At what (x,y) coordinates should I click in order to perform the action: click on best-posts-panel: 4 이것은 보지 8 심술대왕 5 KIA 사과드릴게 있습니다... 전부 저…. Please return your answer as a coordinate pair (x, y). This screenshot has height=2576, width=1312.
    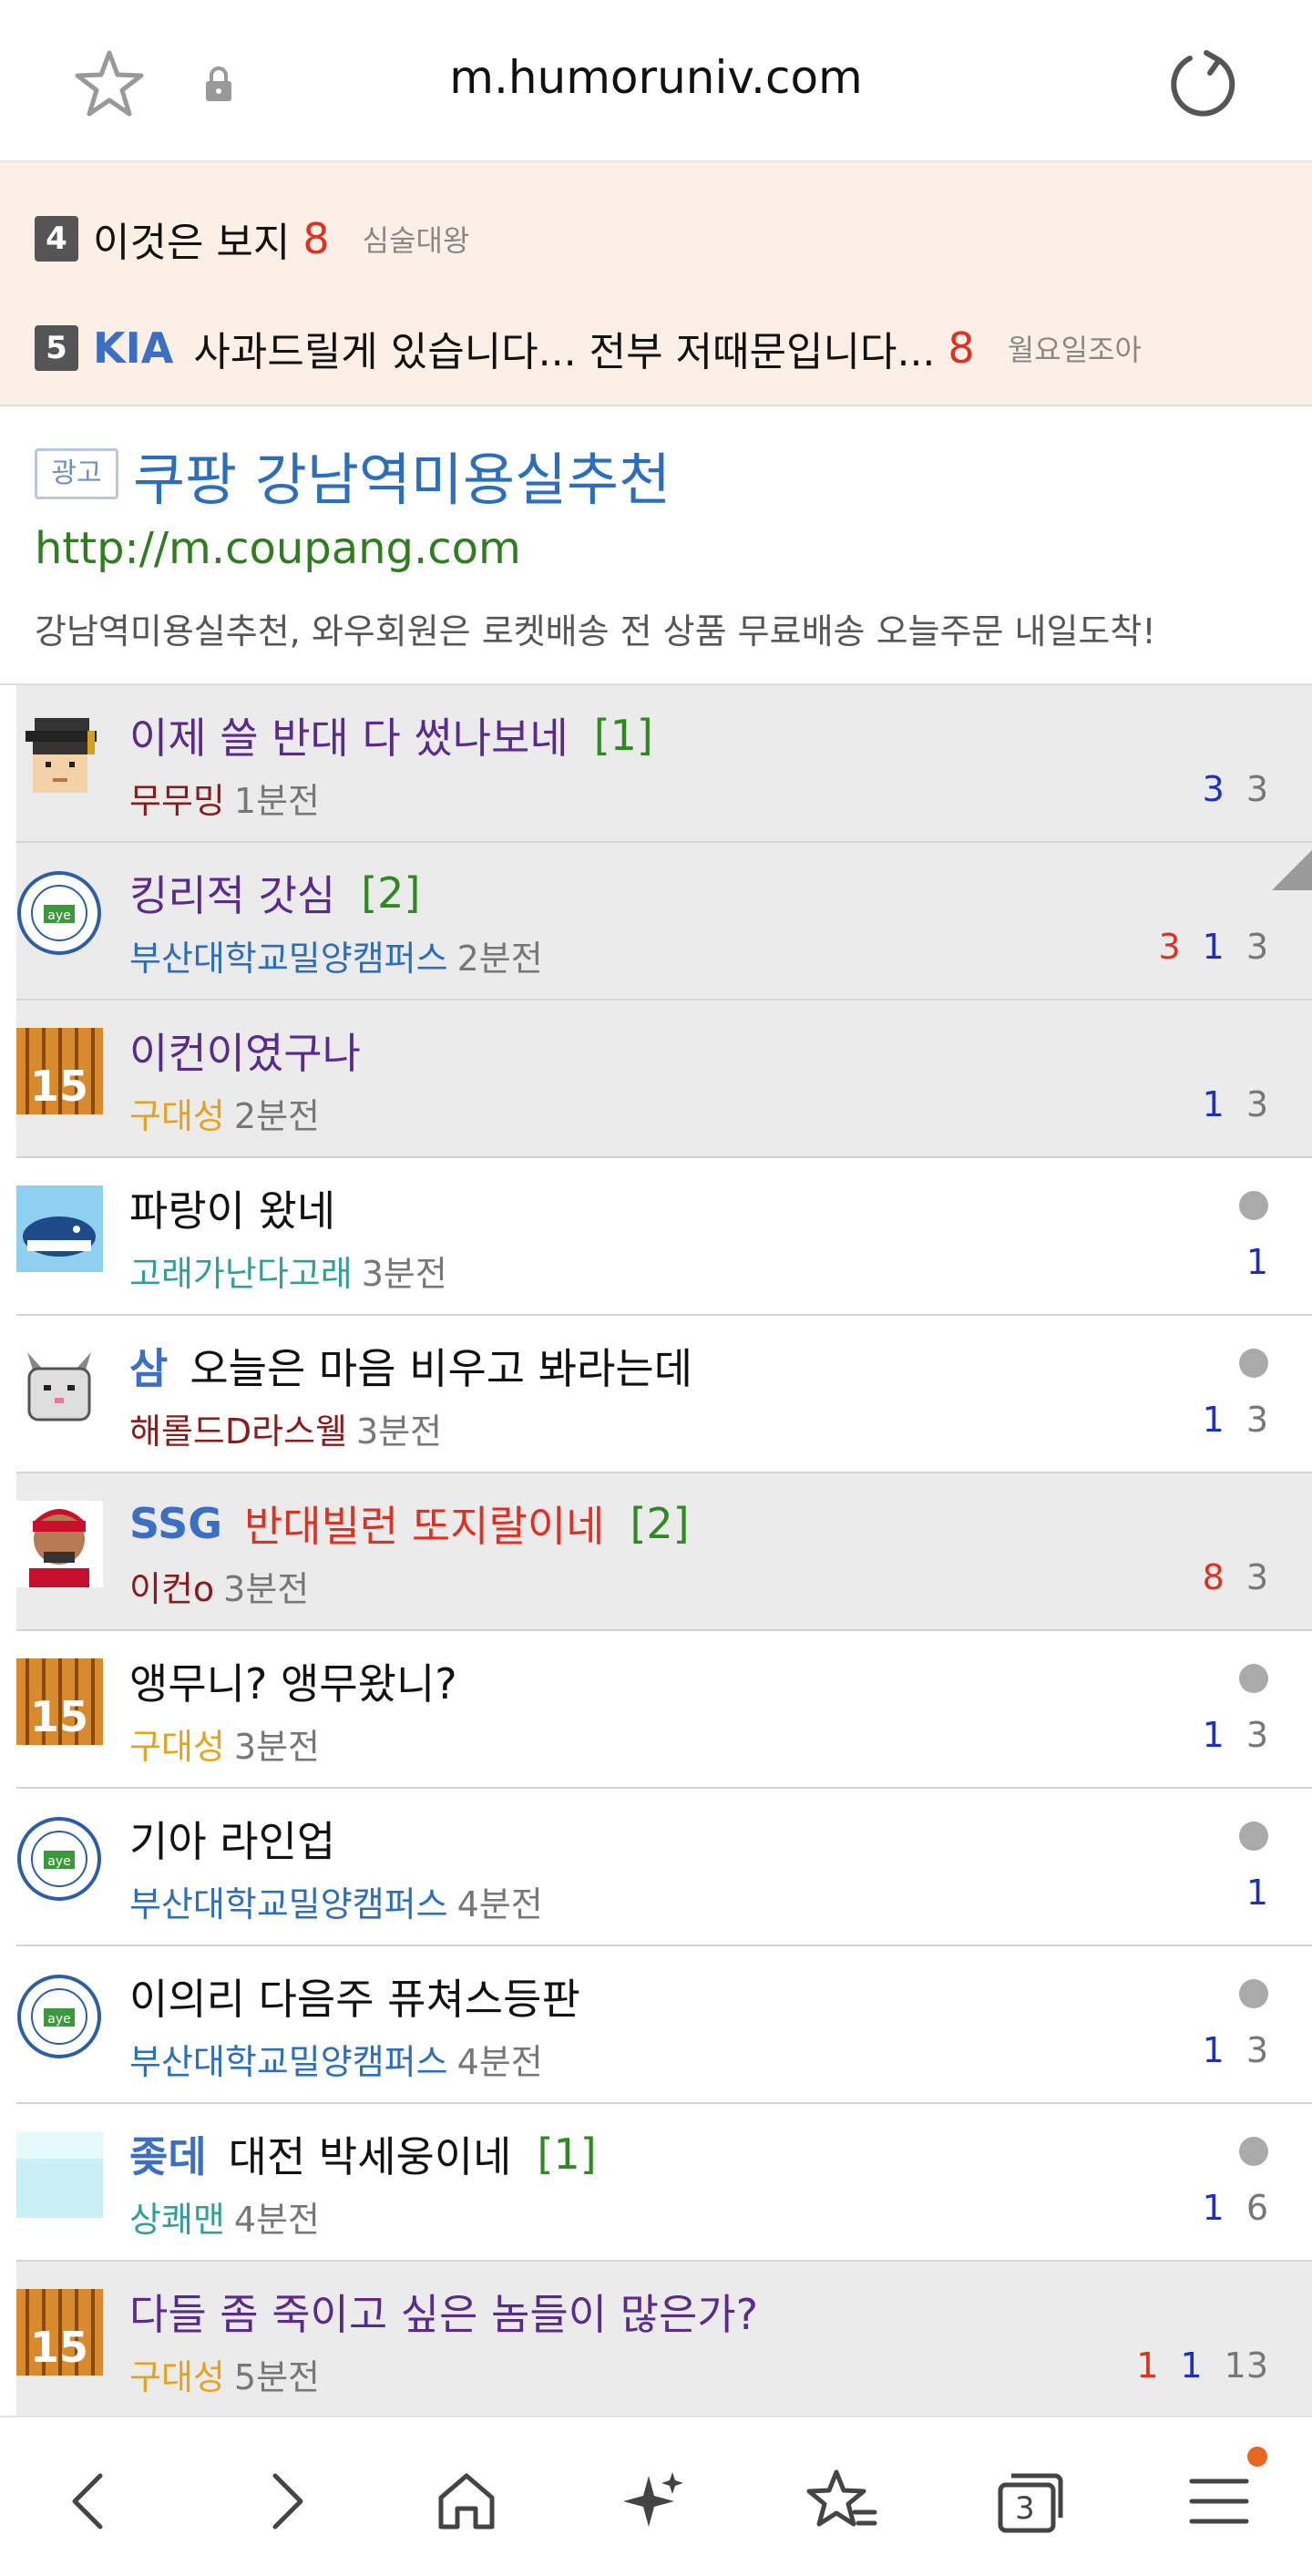
    Looking at the image, I should click on (656, 284).